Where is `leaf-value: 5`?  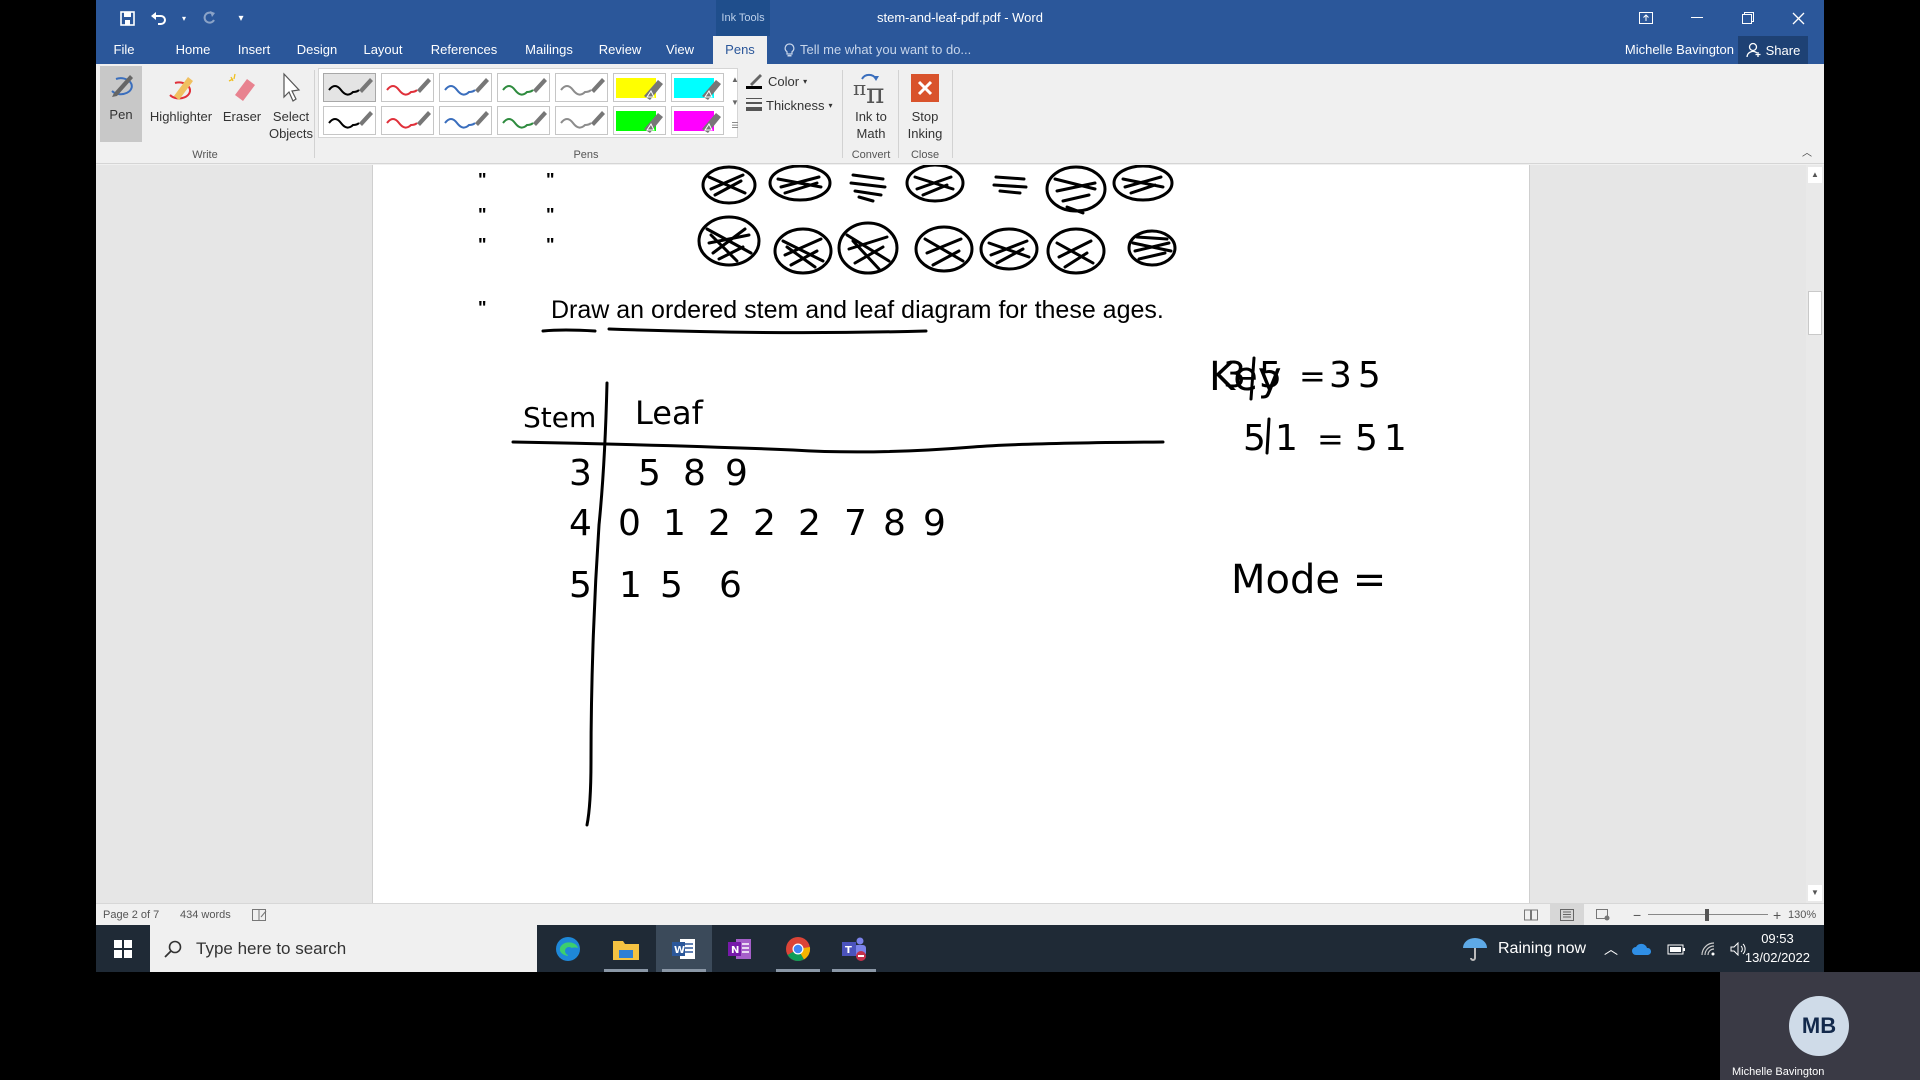 leaf-value: 5 is located at coordinates (671, 585).